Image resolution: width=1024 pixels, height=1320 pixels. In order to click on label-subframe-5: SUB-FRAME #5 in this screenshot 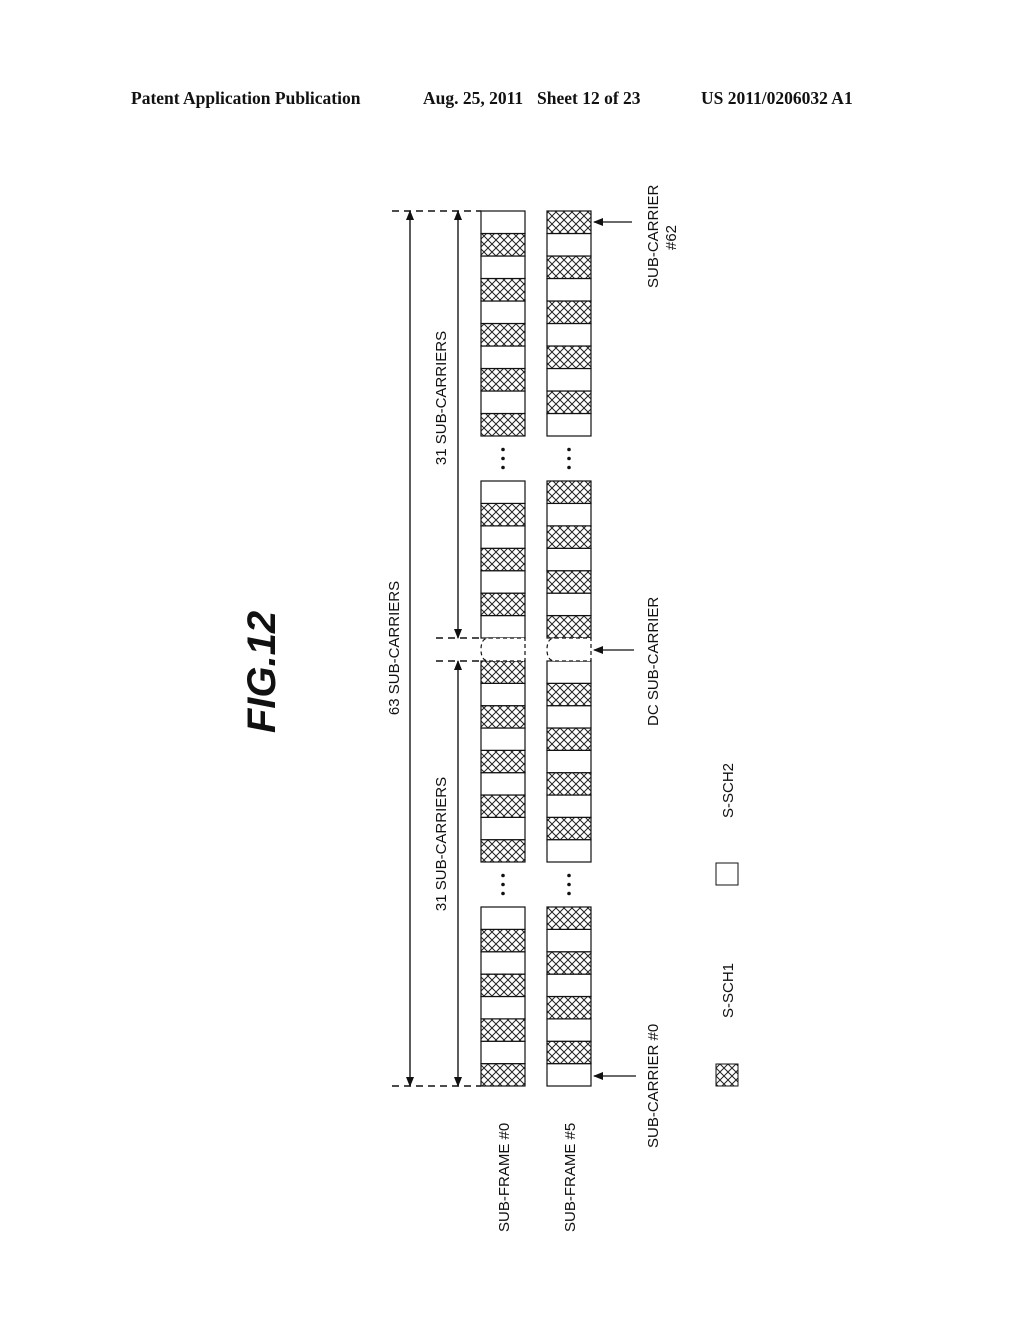, I will do `click(570, 1177)`.